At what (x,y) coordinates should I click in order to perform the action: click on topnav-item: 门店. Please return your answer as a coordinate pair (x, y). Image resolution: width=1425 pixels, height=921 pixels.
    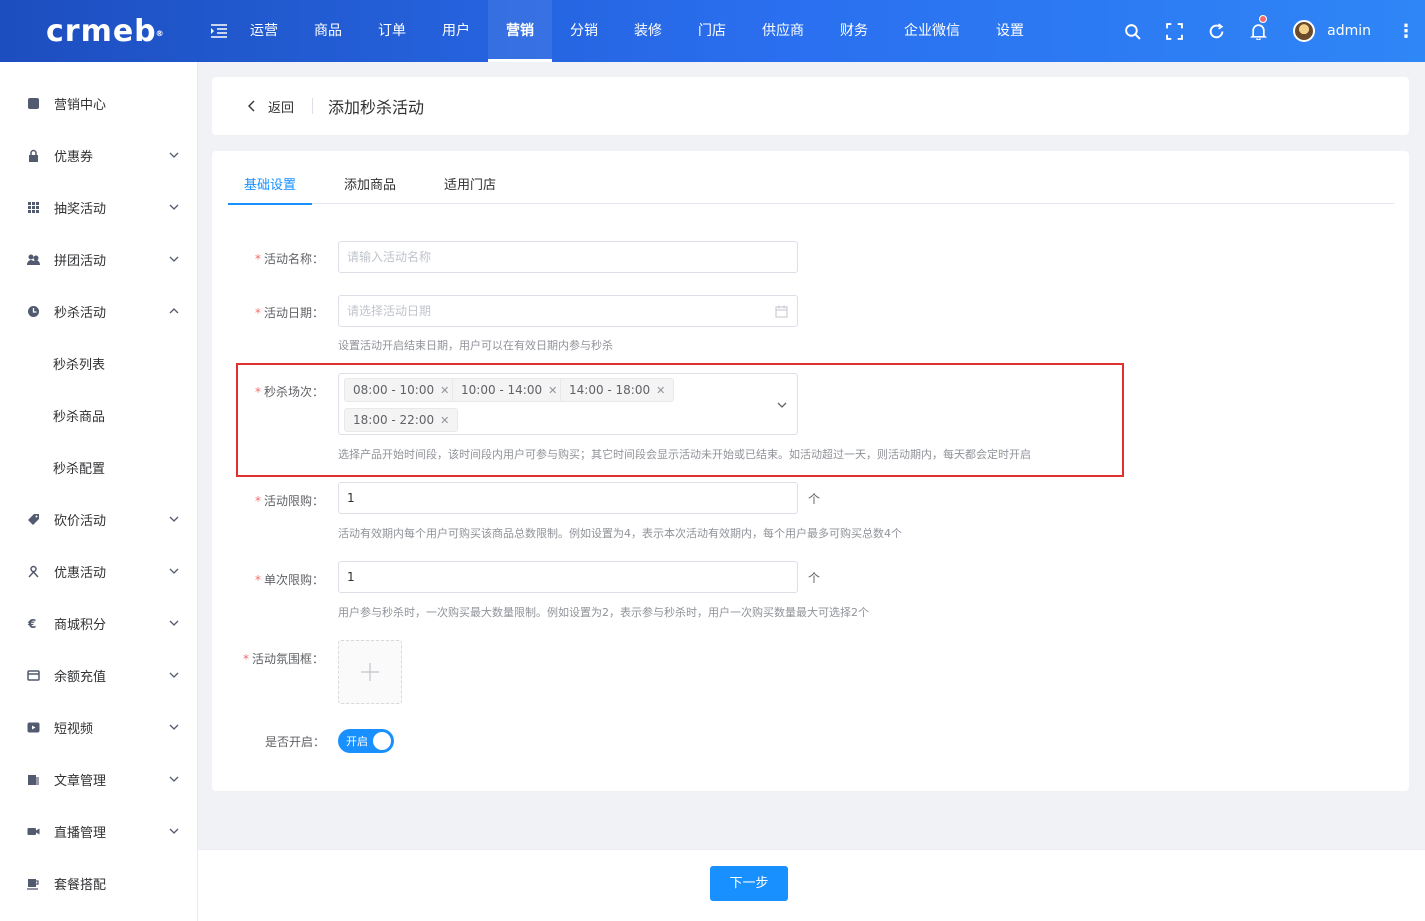
    Looking at the image, I should click on (712, 31).